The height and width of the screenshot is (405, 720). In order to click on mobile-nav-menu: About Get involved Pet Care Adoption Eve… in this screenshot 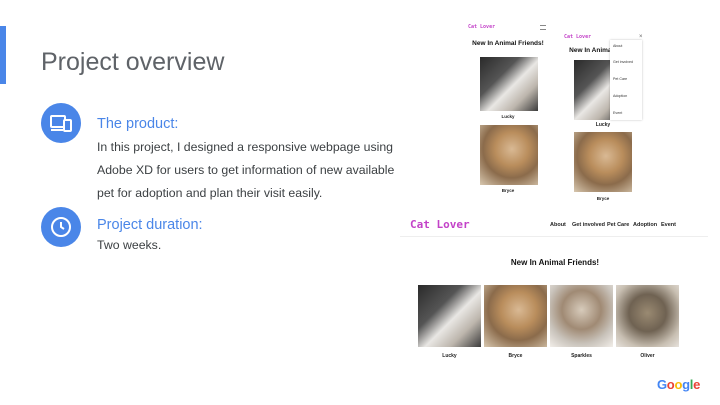, I will do `click(626, 80)`.